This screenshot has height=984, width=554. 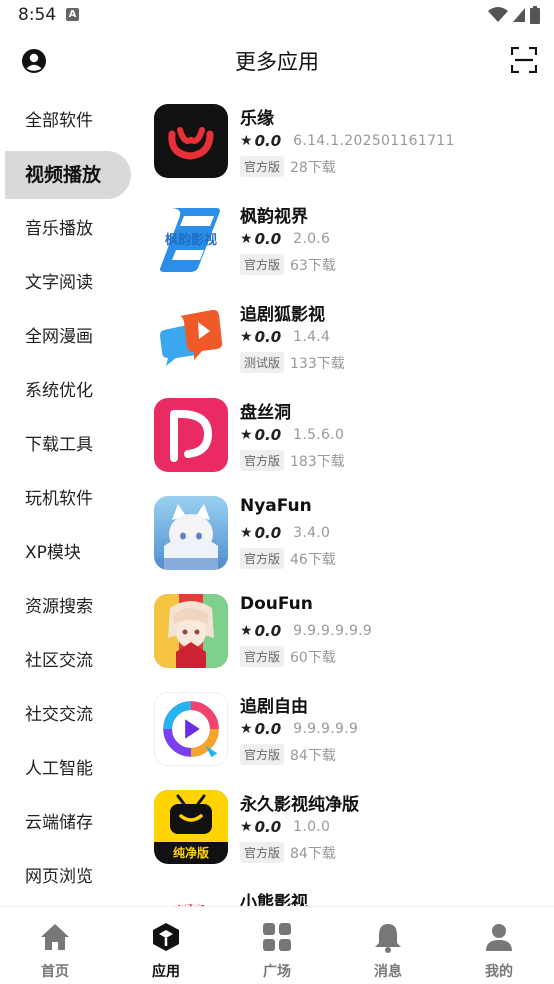 What do you see at coordinates (388, 972) in the screenshot?
I see `nav-label: 消息` at bounding box center [388, 972].